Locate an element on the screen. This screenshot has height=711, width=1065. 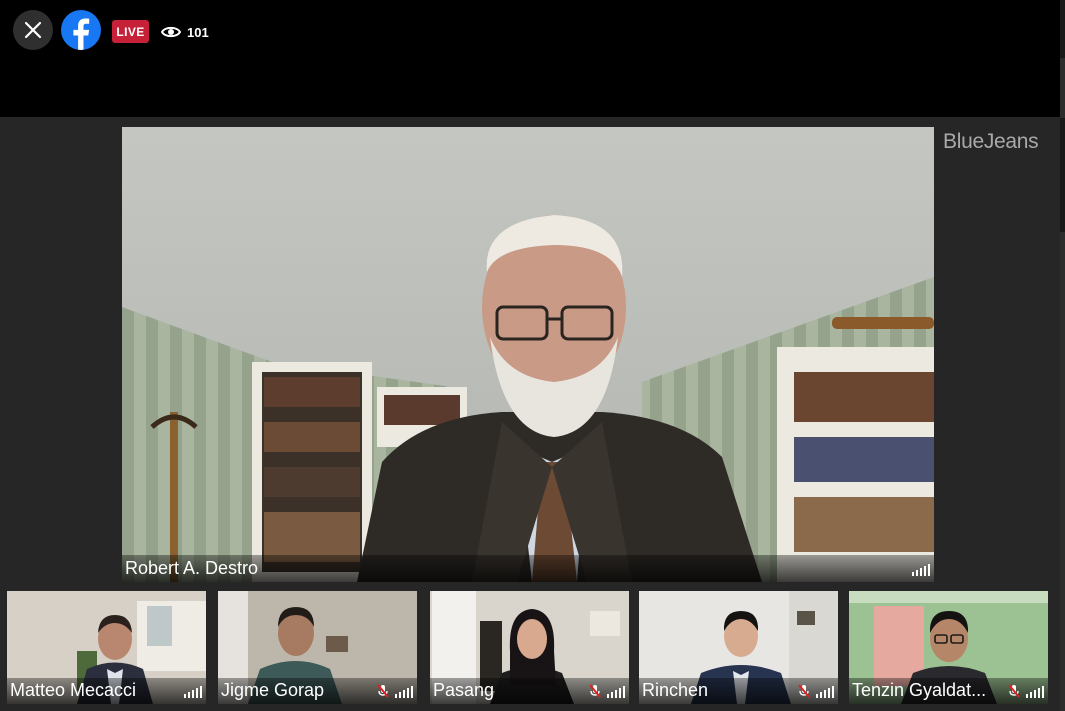
participant-tile: Matteo Mecacci is located at coordinates (106, 647).